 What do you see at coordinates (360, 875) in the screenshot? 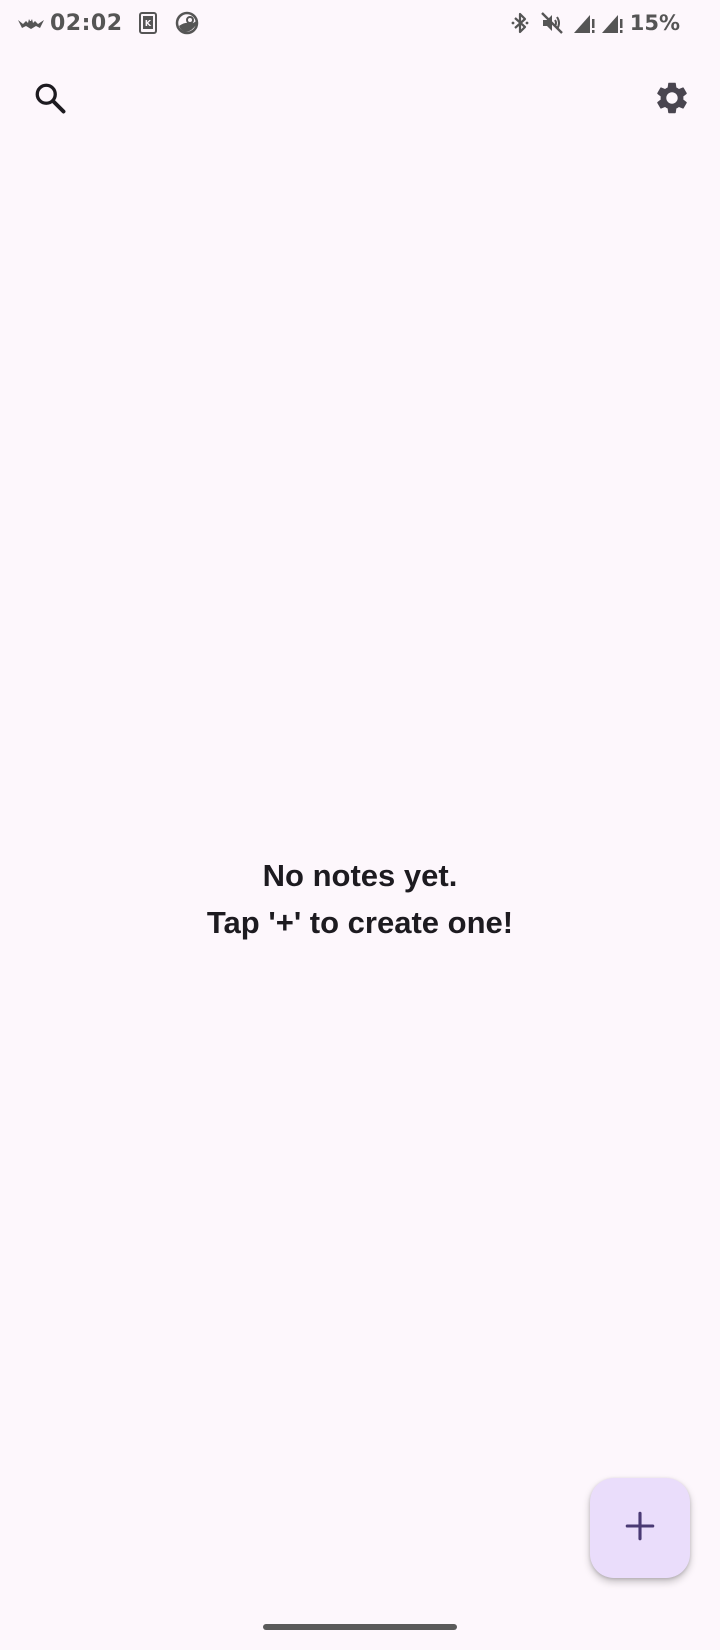
I see `empty-state-line1: No notes yet.` at bounding box center [360, 875].